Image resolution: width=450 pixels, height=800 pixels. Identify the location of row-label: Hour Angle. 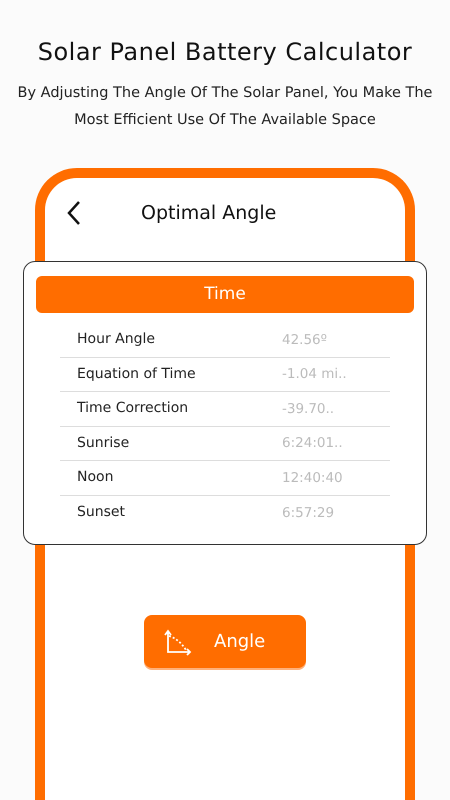
(116, 340).